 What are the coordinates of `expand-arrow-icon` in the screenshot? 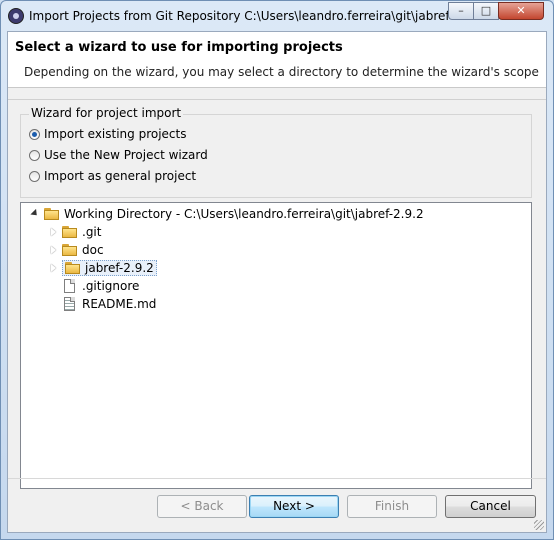 It's located at (35, 214).